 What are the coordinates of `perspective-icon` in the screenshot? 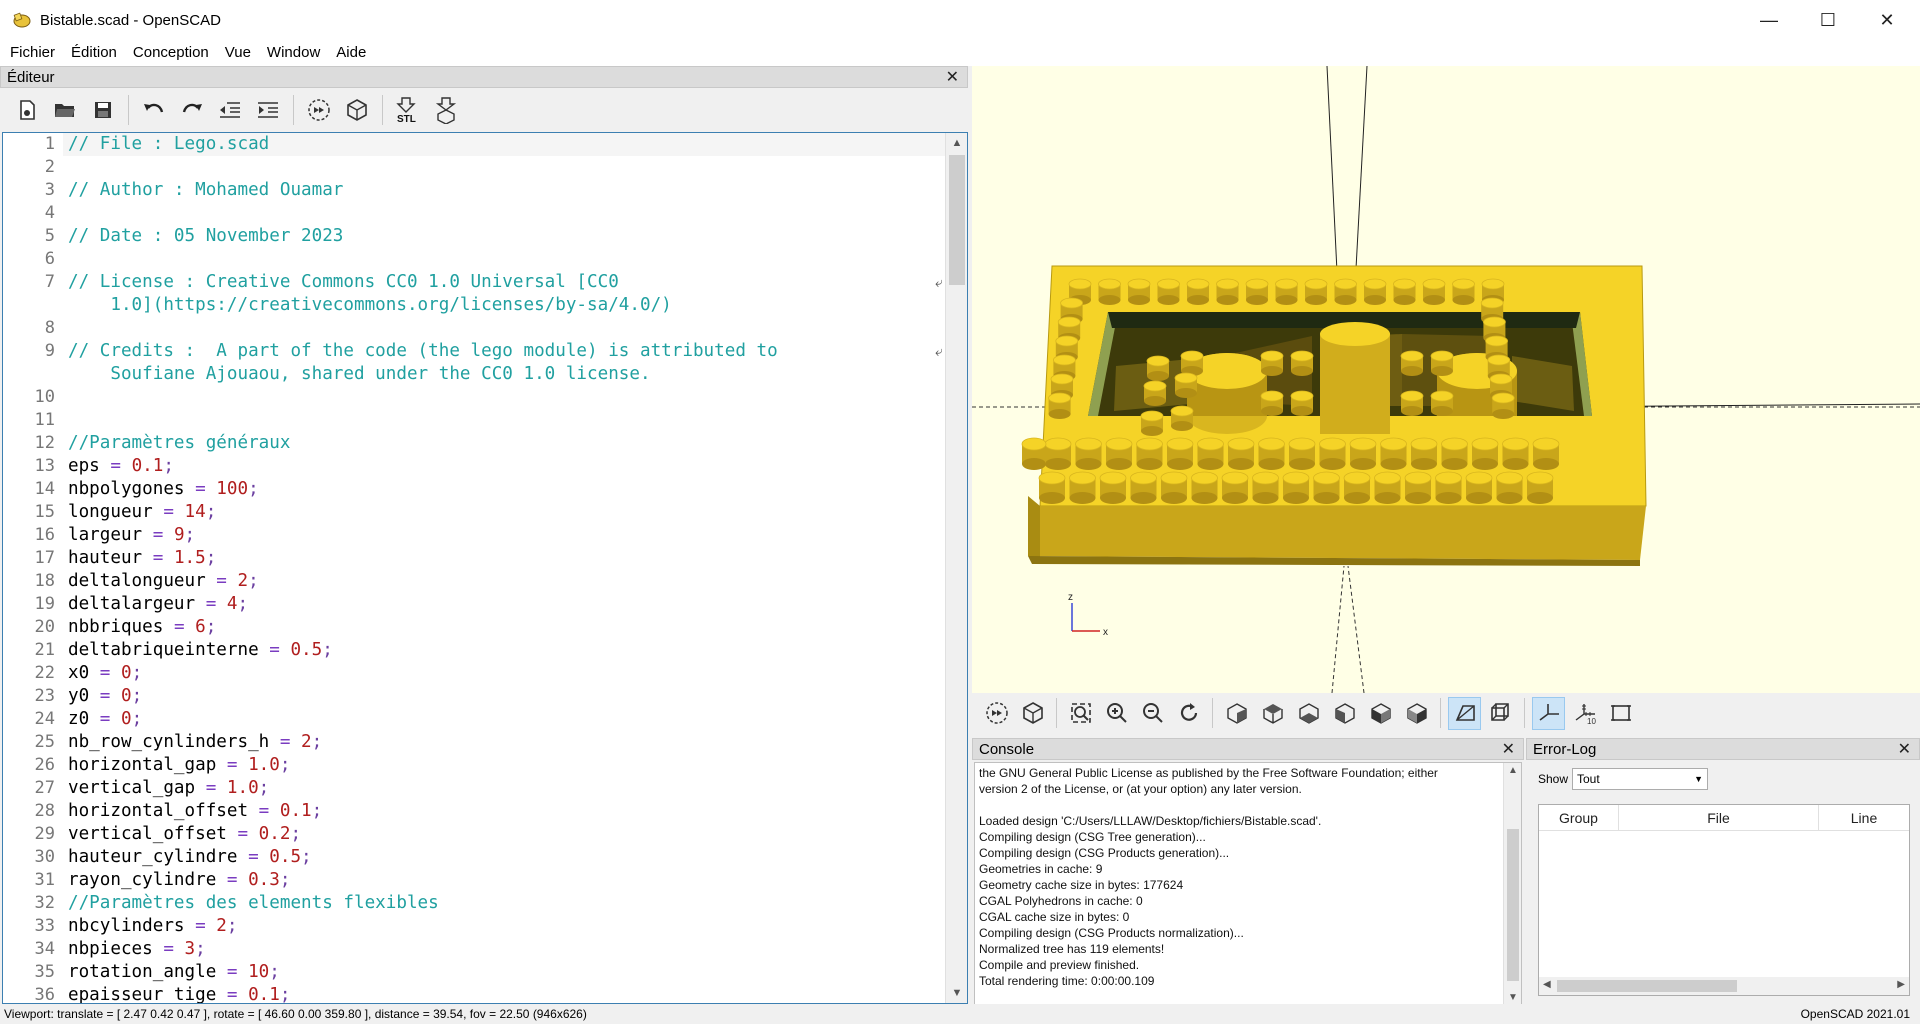 It's located at (1464, 713).